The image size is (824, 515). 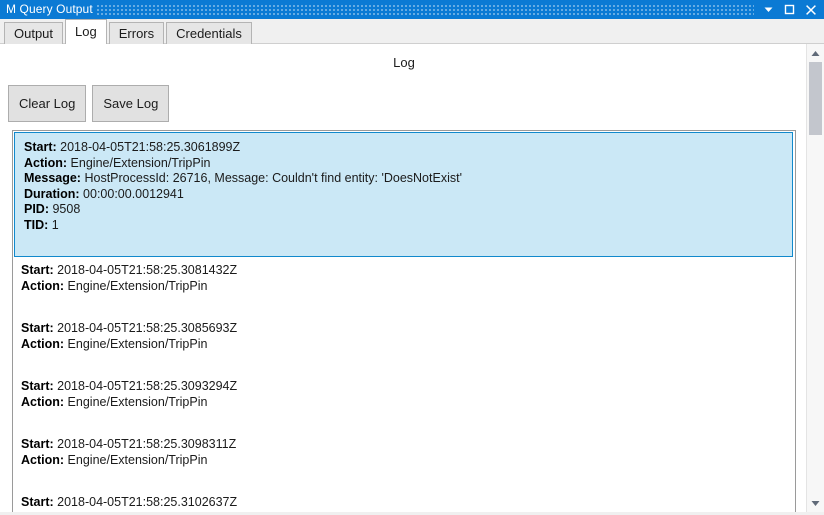 I want to click on chevron-down-icon, so click(x=768, y=9).